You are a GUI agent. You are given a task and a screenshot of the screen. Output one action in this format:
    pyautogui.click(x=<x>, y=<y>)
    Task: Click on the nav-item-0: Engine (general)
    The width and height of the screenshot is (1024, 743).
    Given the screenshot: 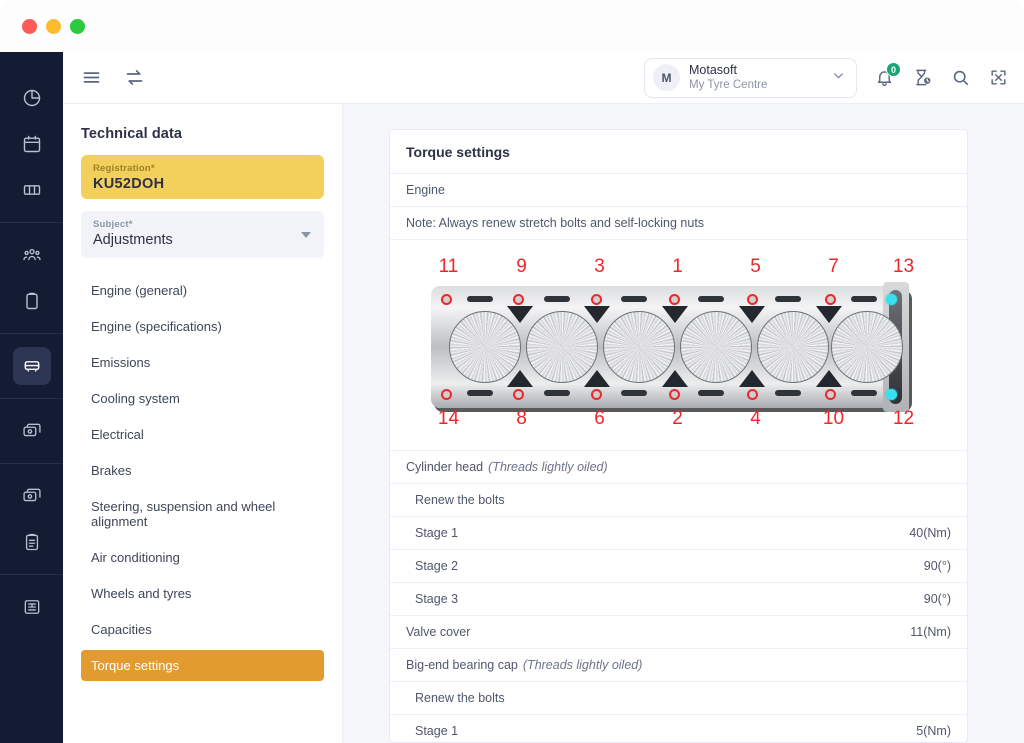 What is the action you would take?
    pyautogui.click(x=202, y=290)
    